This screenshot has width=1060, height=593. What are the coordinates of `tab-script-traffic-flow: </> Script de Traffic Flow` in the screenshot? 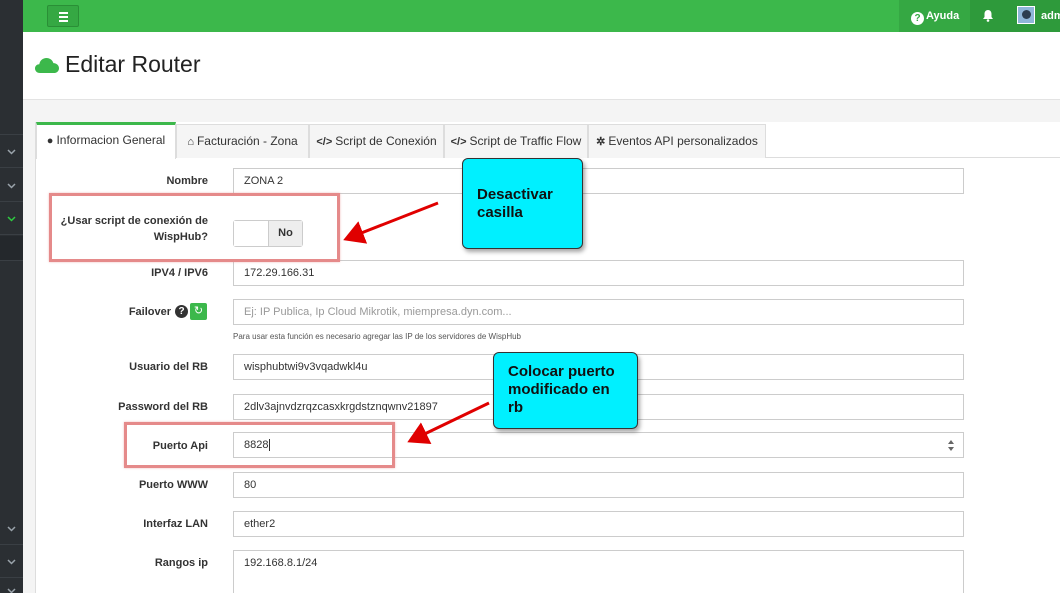 It's located at (516, 141).